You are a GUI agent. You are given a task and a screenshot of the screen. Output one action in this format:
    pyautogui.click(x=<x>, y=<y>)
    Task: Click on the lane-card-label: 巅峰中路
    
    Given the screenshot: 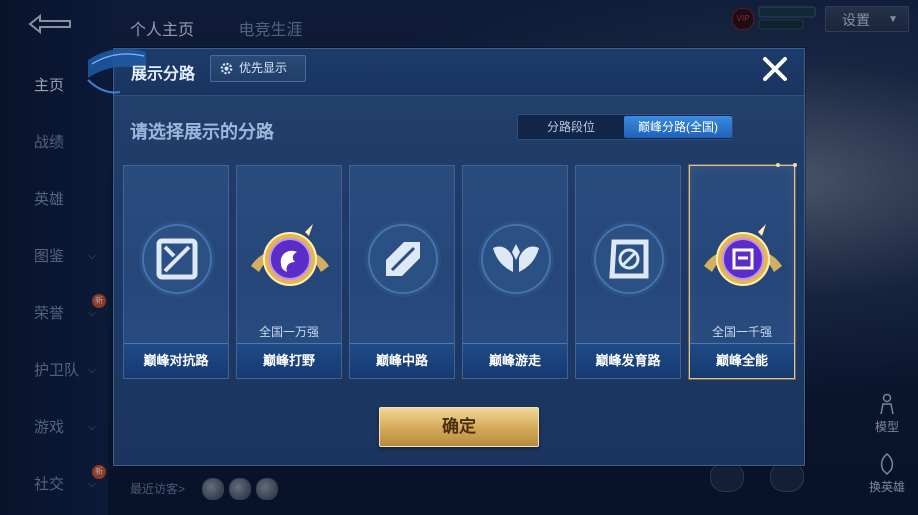 What is the action you would take?
    pyautogui.click(x=402, y=360)
    